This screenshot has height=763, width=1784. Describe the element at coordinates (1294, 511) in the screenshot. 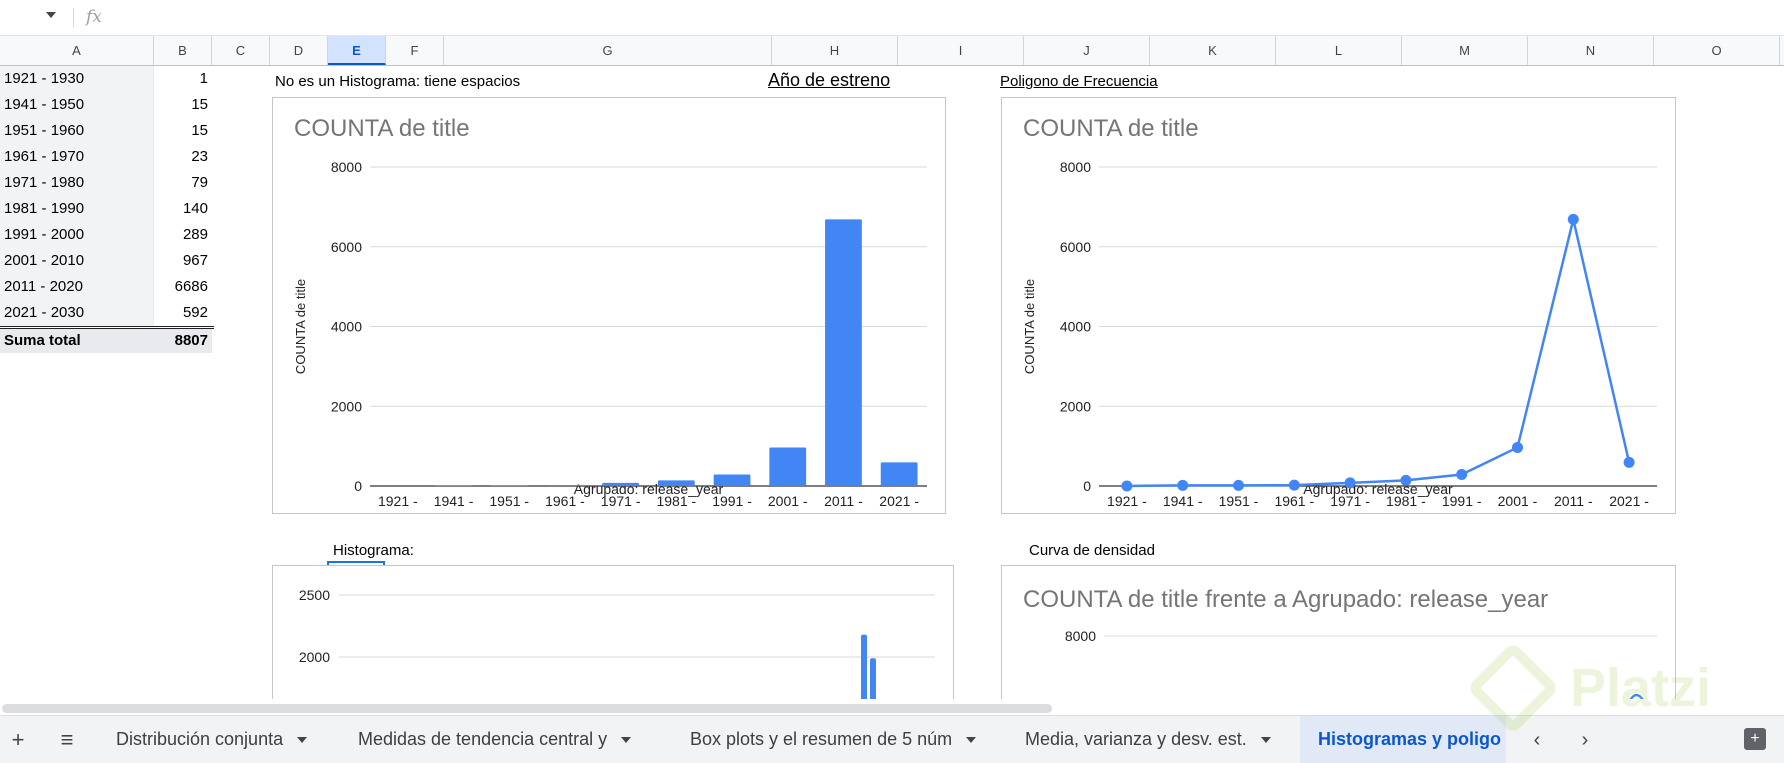

I see `x-tick-label: 1970` at that location.